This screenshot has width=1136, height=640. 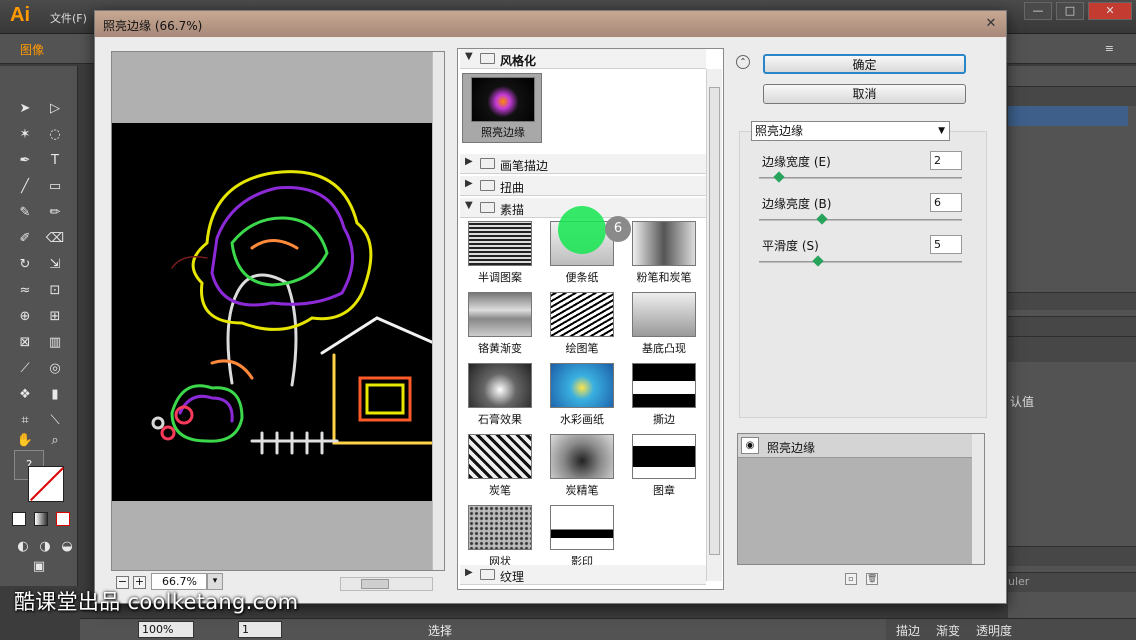 What do you see at coordinates (487, 185) in the screenshot?
I see `folder-icon` at bounding box center [487, 185].